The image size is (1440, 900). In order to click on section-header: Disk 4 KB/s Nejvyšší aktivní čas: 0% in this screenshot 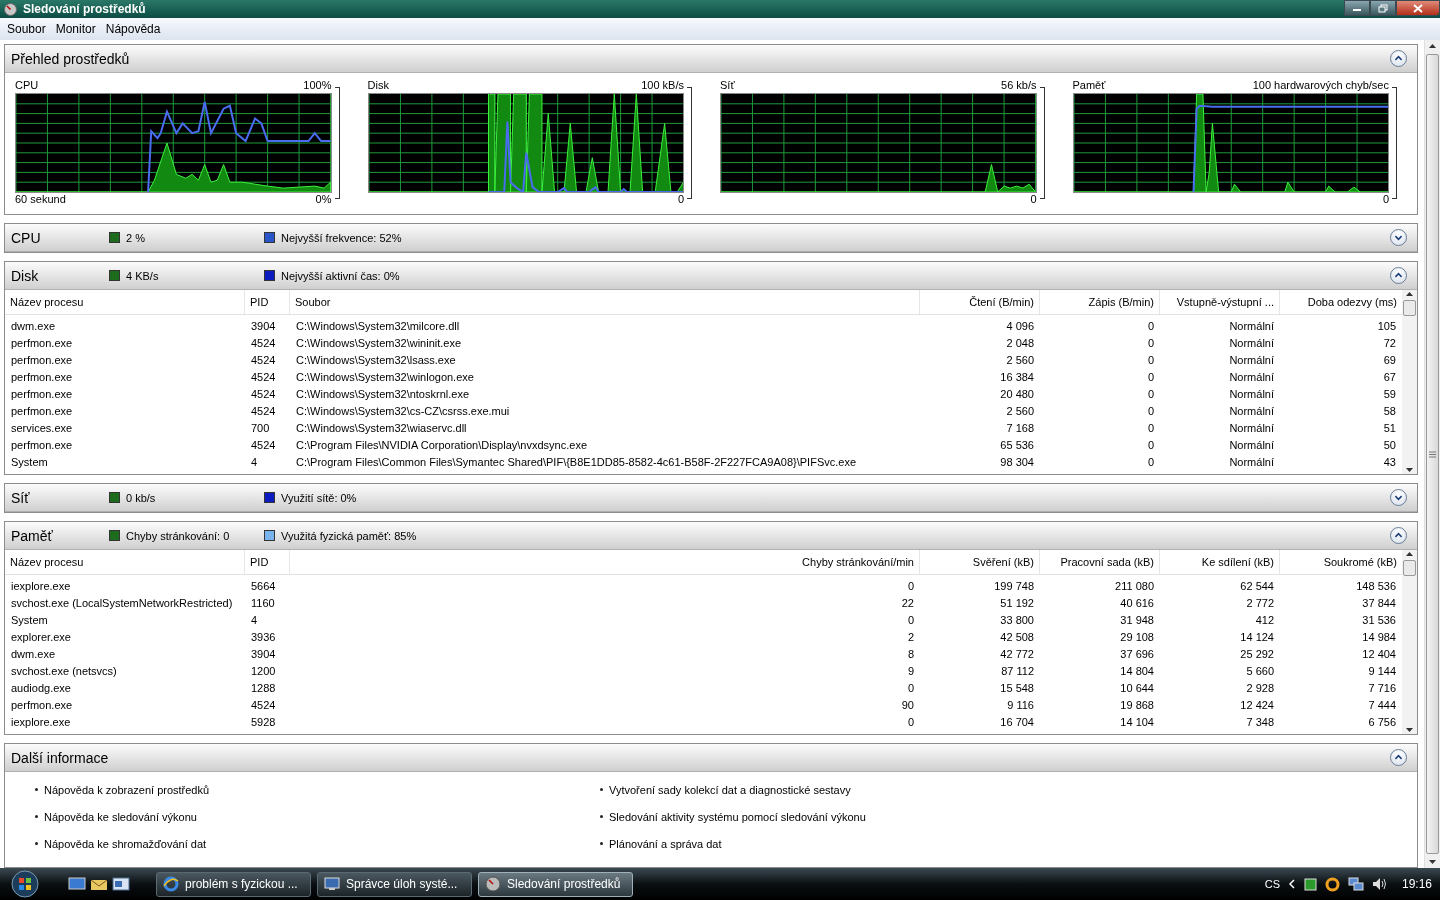, I will do `click(711, 276)`.